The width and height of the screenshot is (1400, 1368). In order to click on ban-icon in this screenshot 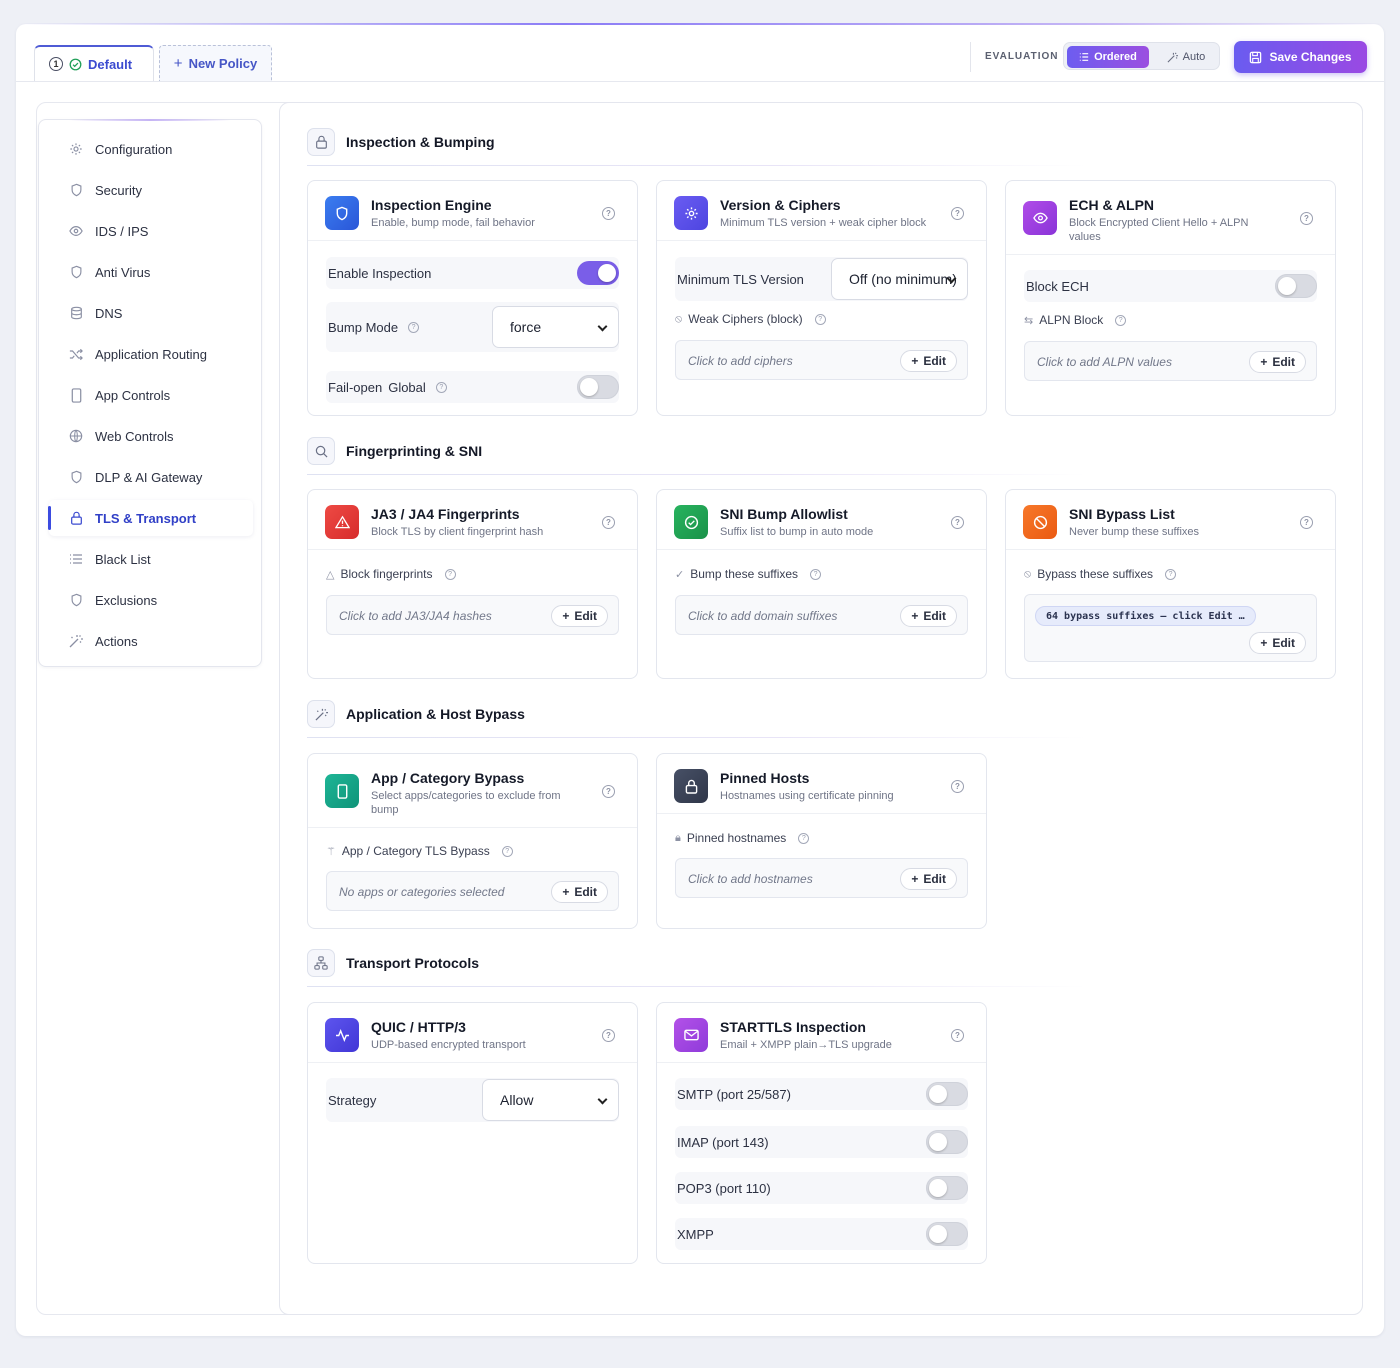, I will do `click(1040, 522)`.